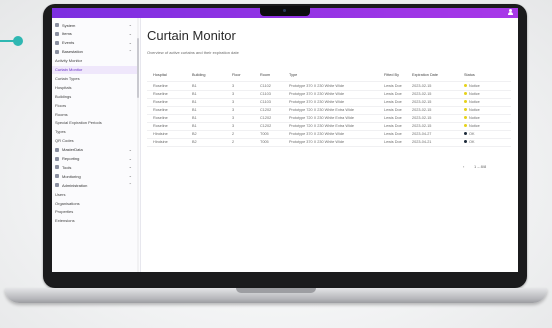 The width and height of the screenshot is (552, 328). Describe the element at coordinates (265, 85) in the screenshot. I see `table-cell: C1102` at that location.